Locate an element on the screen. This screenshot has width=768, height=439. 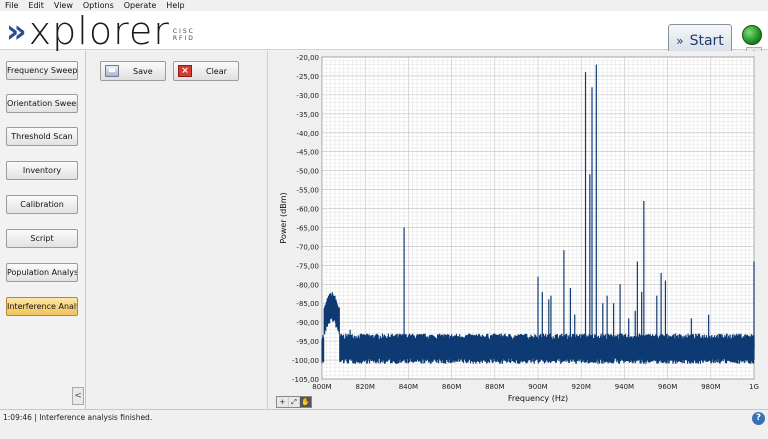
y-tick-label: -25,00 is located at coordinates (307, 77).